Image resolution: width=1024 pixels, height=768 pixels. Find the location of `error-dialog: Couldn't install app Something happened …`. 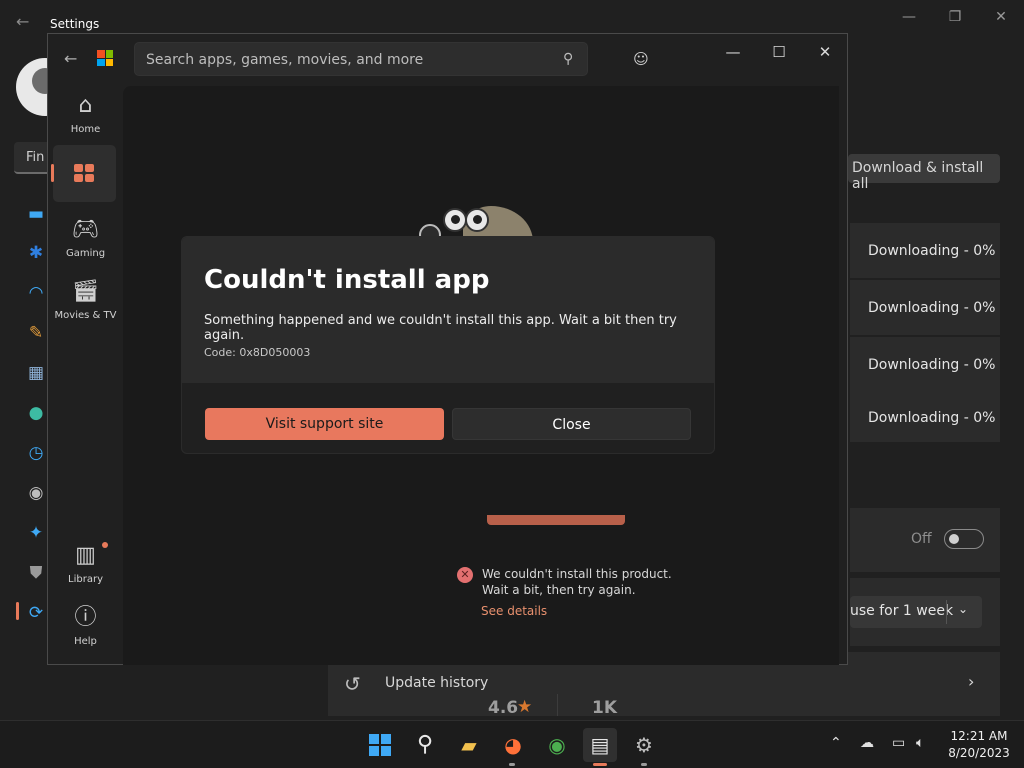

error-dialog: Couldn't install app Something happened … is located at coordinates (448, 345).